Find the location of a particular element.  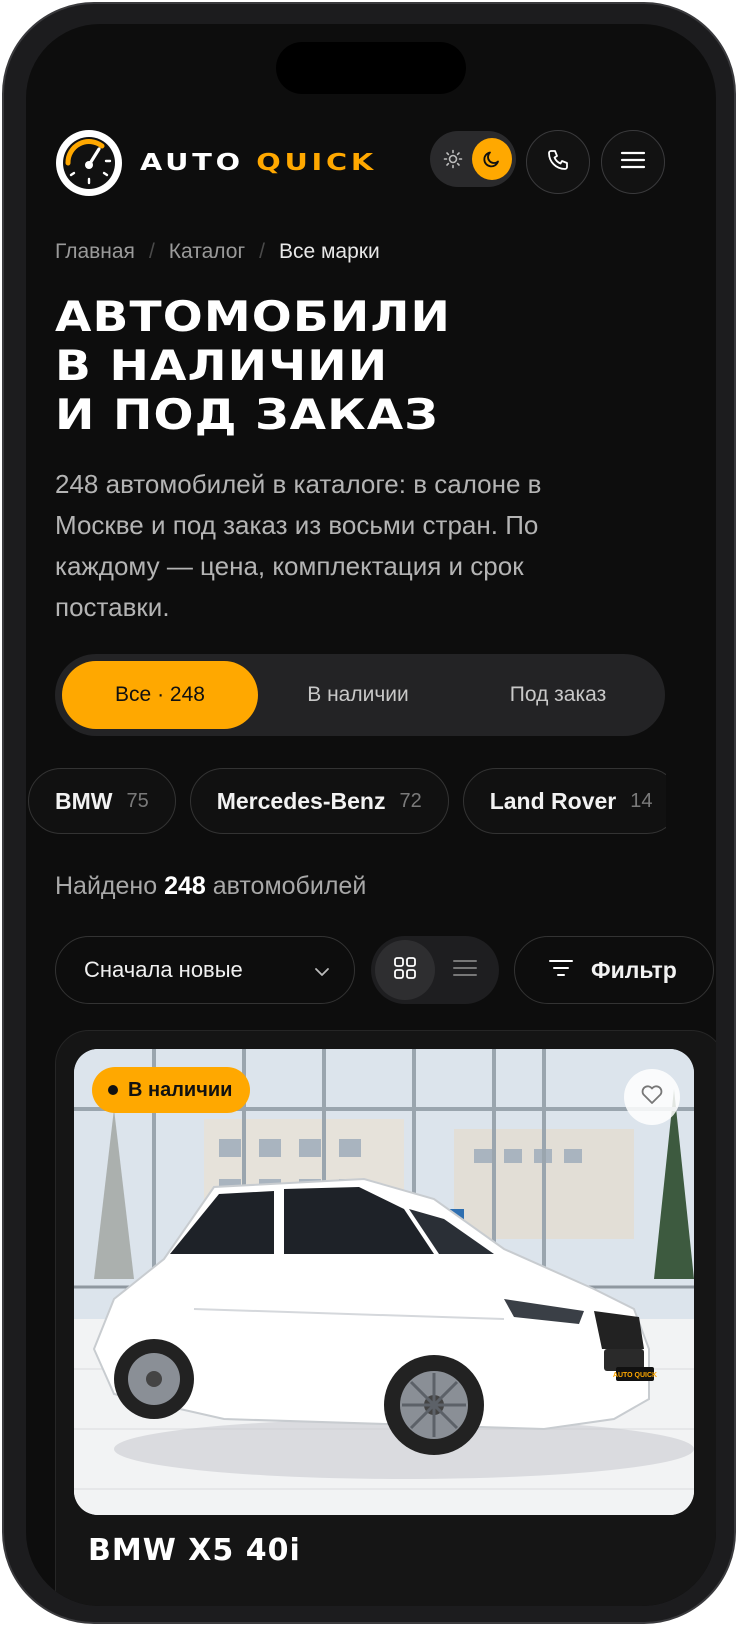

photo-plate-text: AUTO QUICK is located at coordinates (635, 1375).